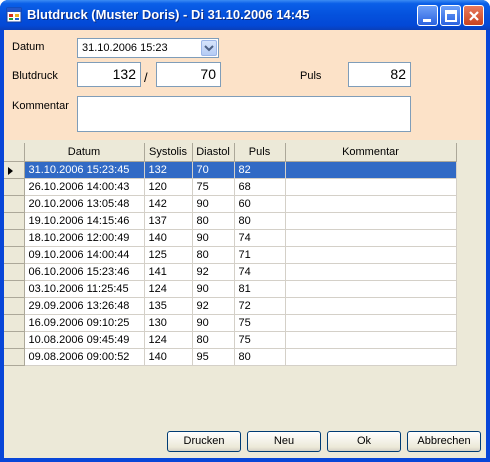 This screenshot has width=490, height=462. I want to click on cell-systolic: 135, so click(168, 306).